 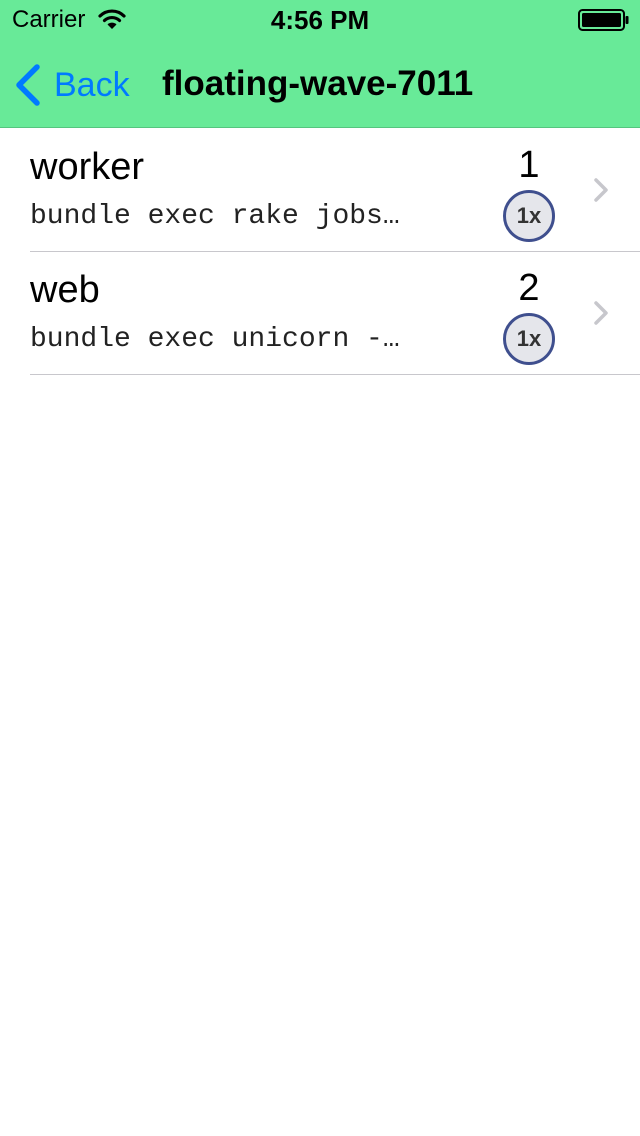 What do you see at coordinates (28, 85) in the screenshot?
I see `chevron-left-icon` at bounding box center [28, 85].